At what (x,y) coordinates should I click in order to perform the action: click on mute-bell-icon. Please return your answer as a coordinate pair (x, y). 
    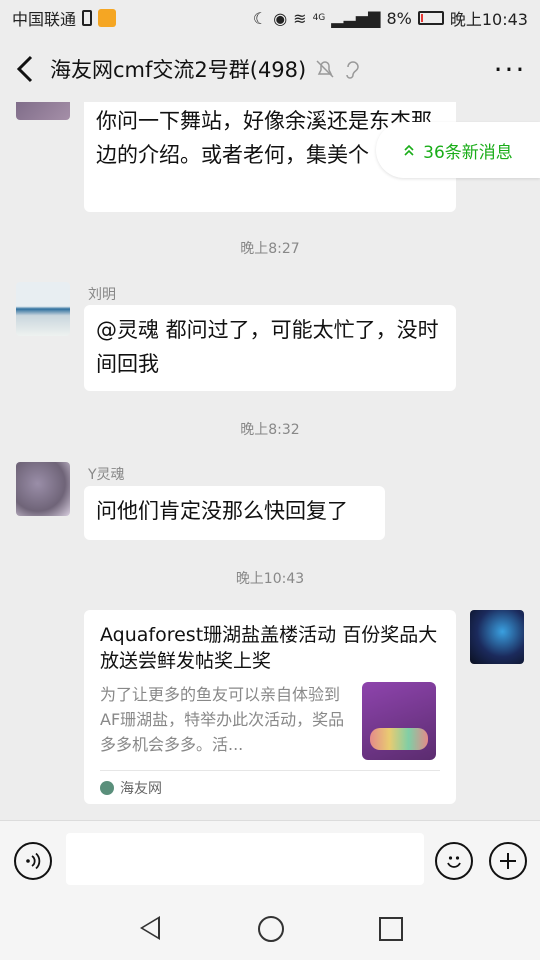
    Looking at the image, I should click on (325, 69).